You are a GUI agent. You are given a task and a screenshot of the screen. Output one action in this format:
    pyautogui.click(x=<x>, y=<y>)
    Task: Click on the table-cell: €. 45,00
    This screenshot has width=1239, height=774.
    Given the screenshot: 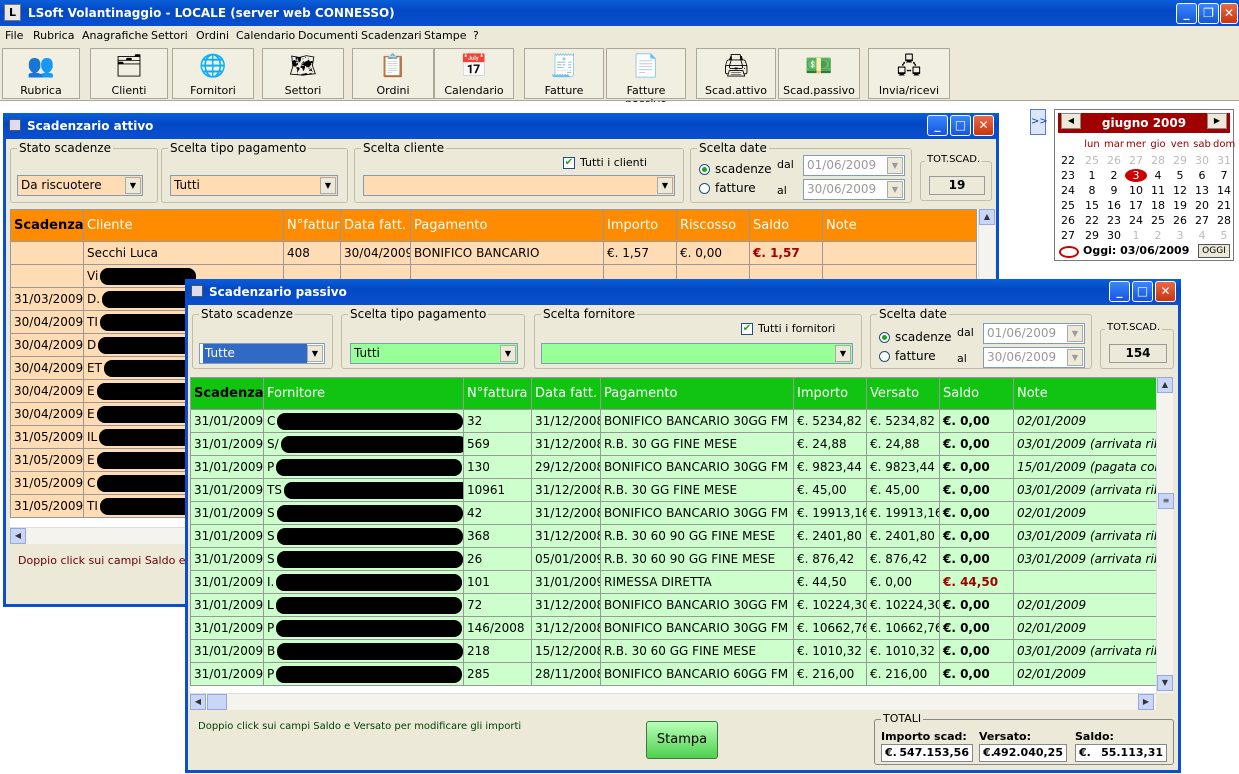 What is the action you would take?
    pyautogui.click(x=830, y=490)
    